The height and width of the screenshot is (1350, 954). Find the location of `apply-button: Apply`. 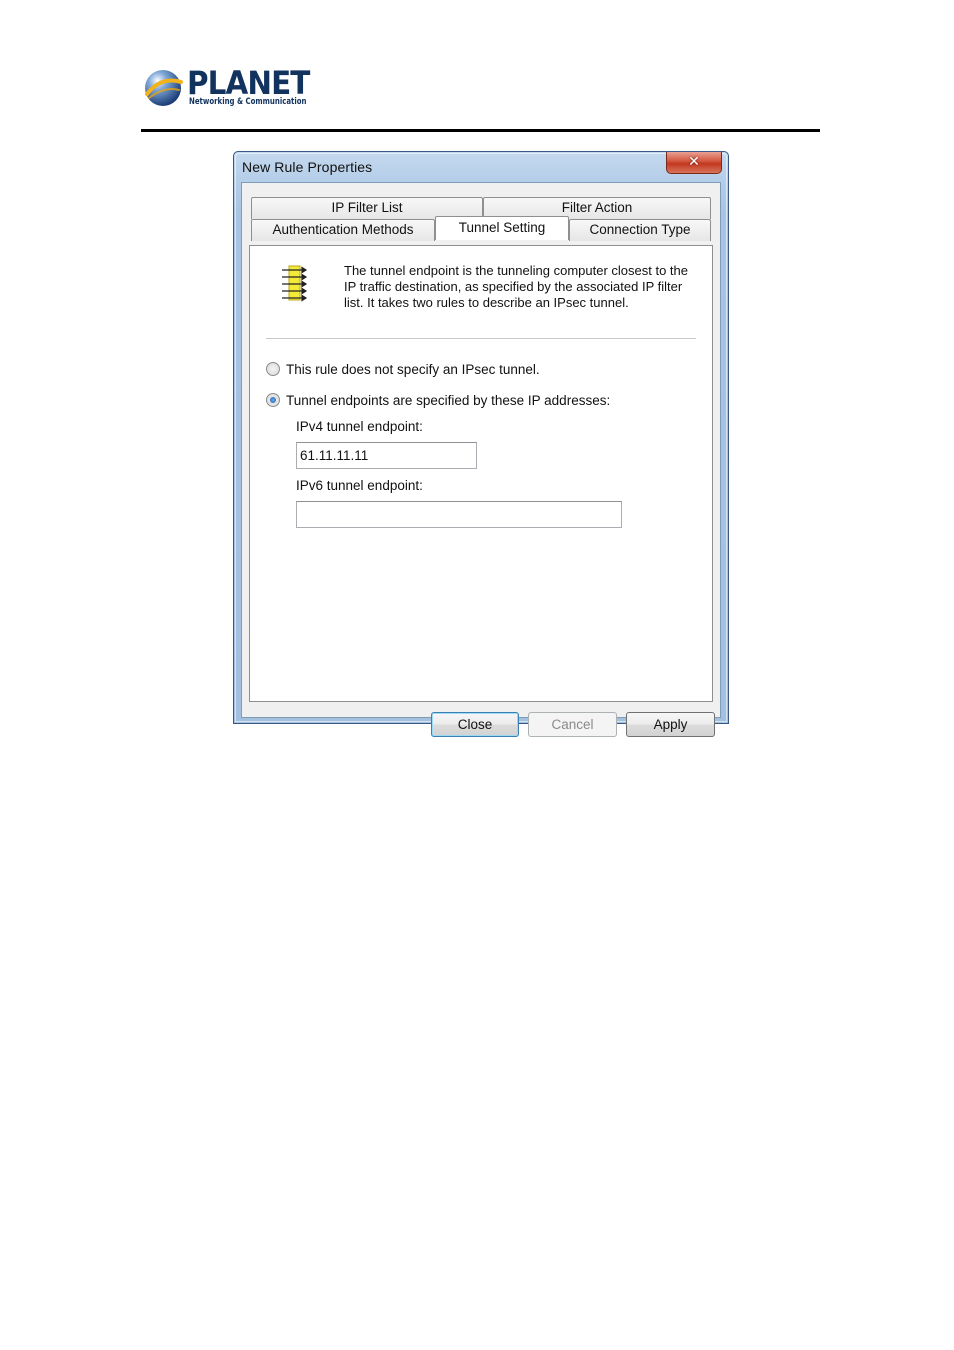

apply-button: Apply is located at coordinates (670, 724).